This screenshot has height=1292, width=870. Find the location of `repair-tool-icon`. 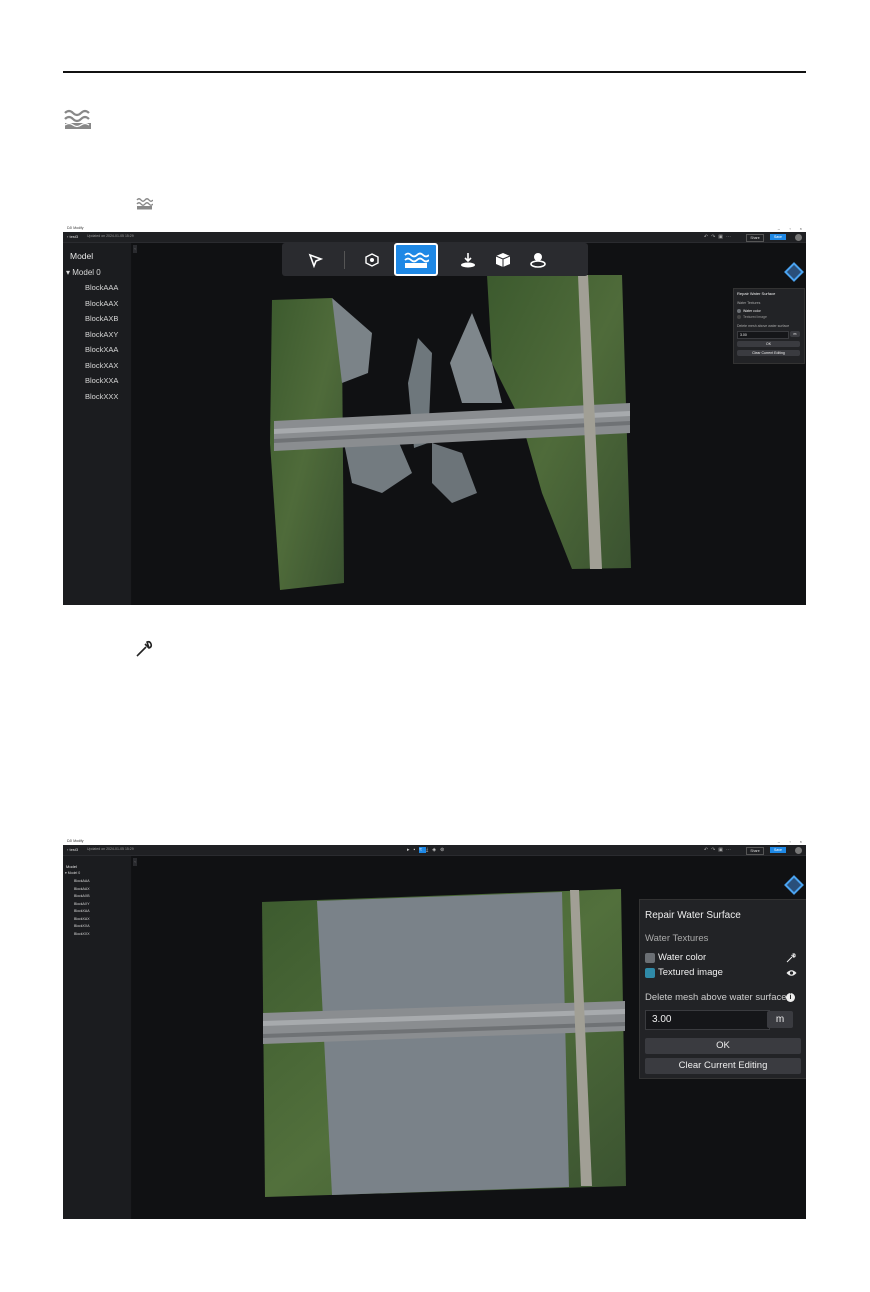

repair-tool-icon is located at coordinates (538, 260).